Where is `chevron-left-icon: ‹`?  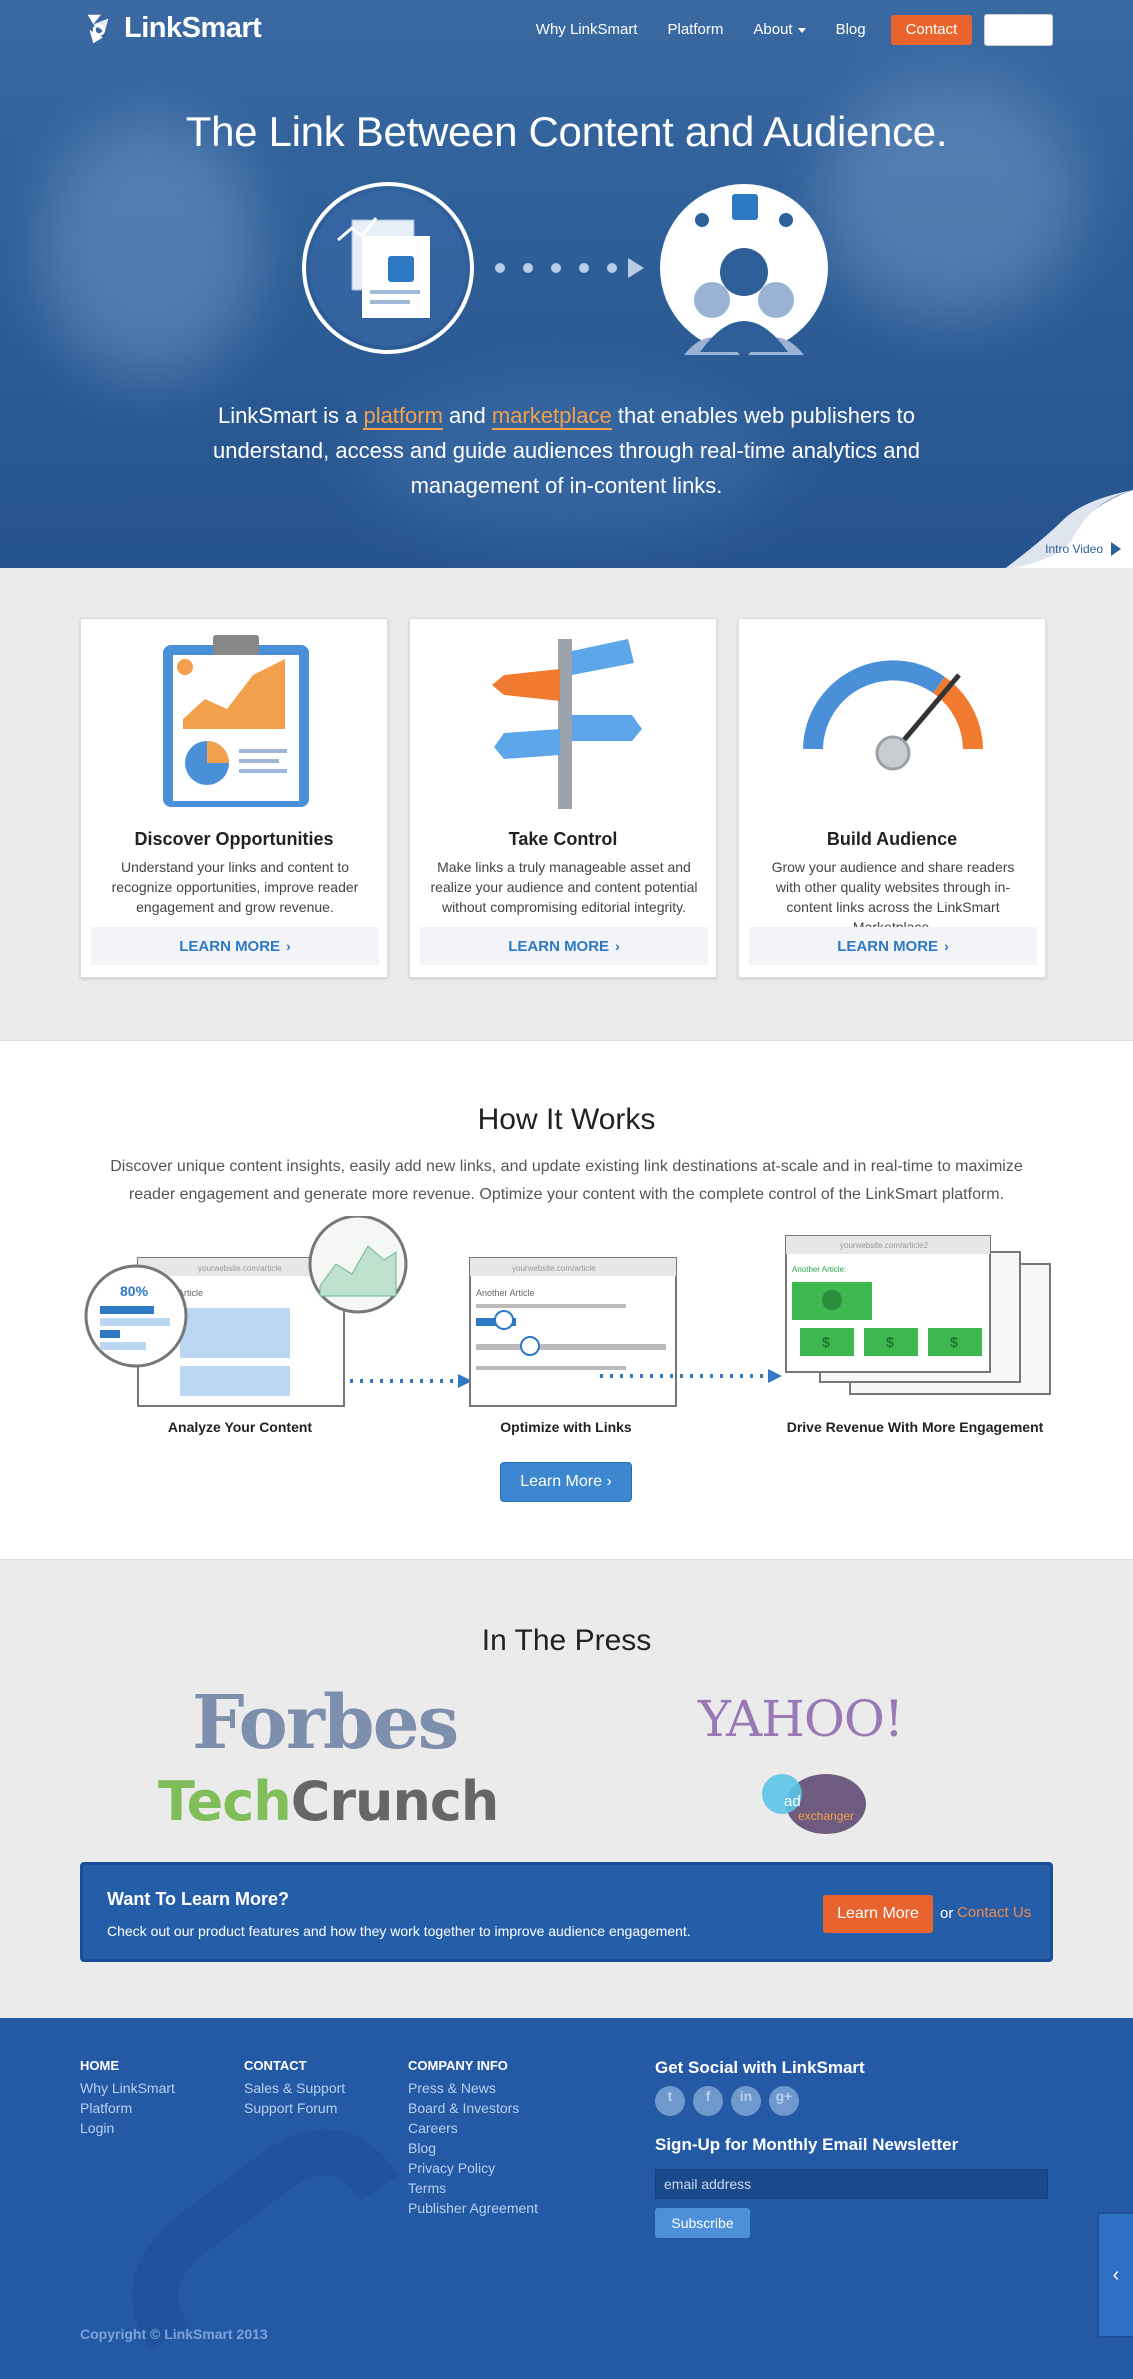
chevron-left-icon: ‹ is located at coordinates (1116, 2274).